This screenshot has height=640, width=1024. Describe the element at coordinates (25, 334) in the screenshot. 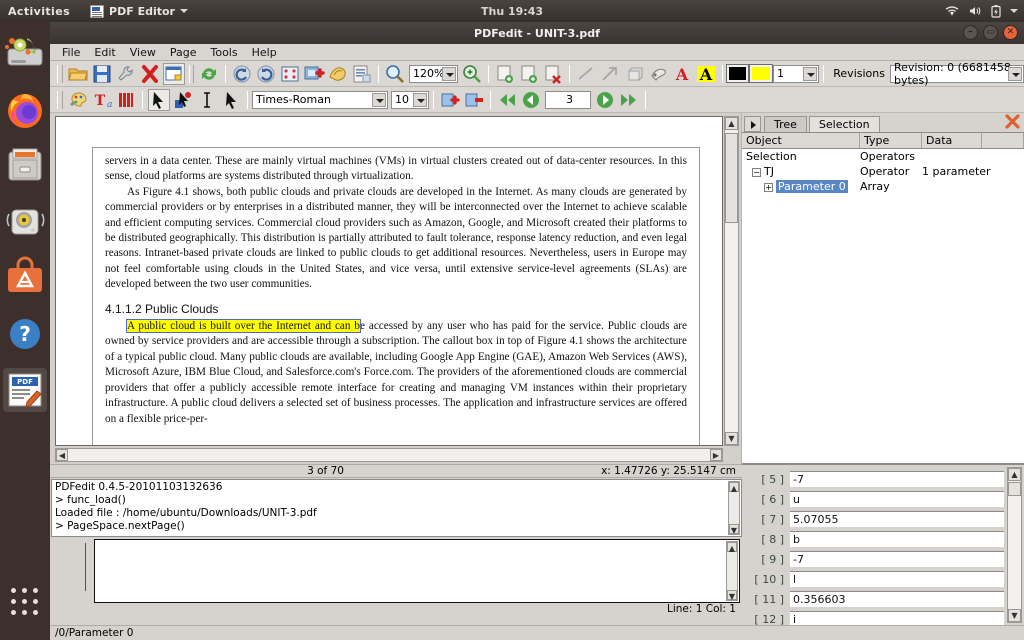

I see `launcher-item-help: ?` at that location.